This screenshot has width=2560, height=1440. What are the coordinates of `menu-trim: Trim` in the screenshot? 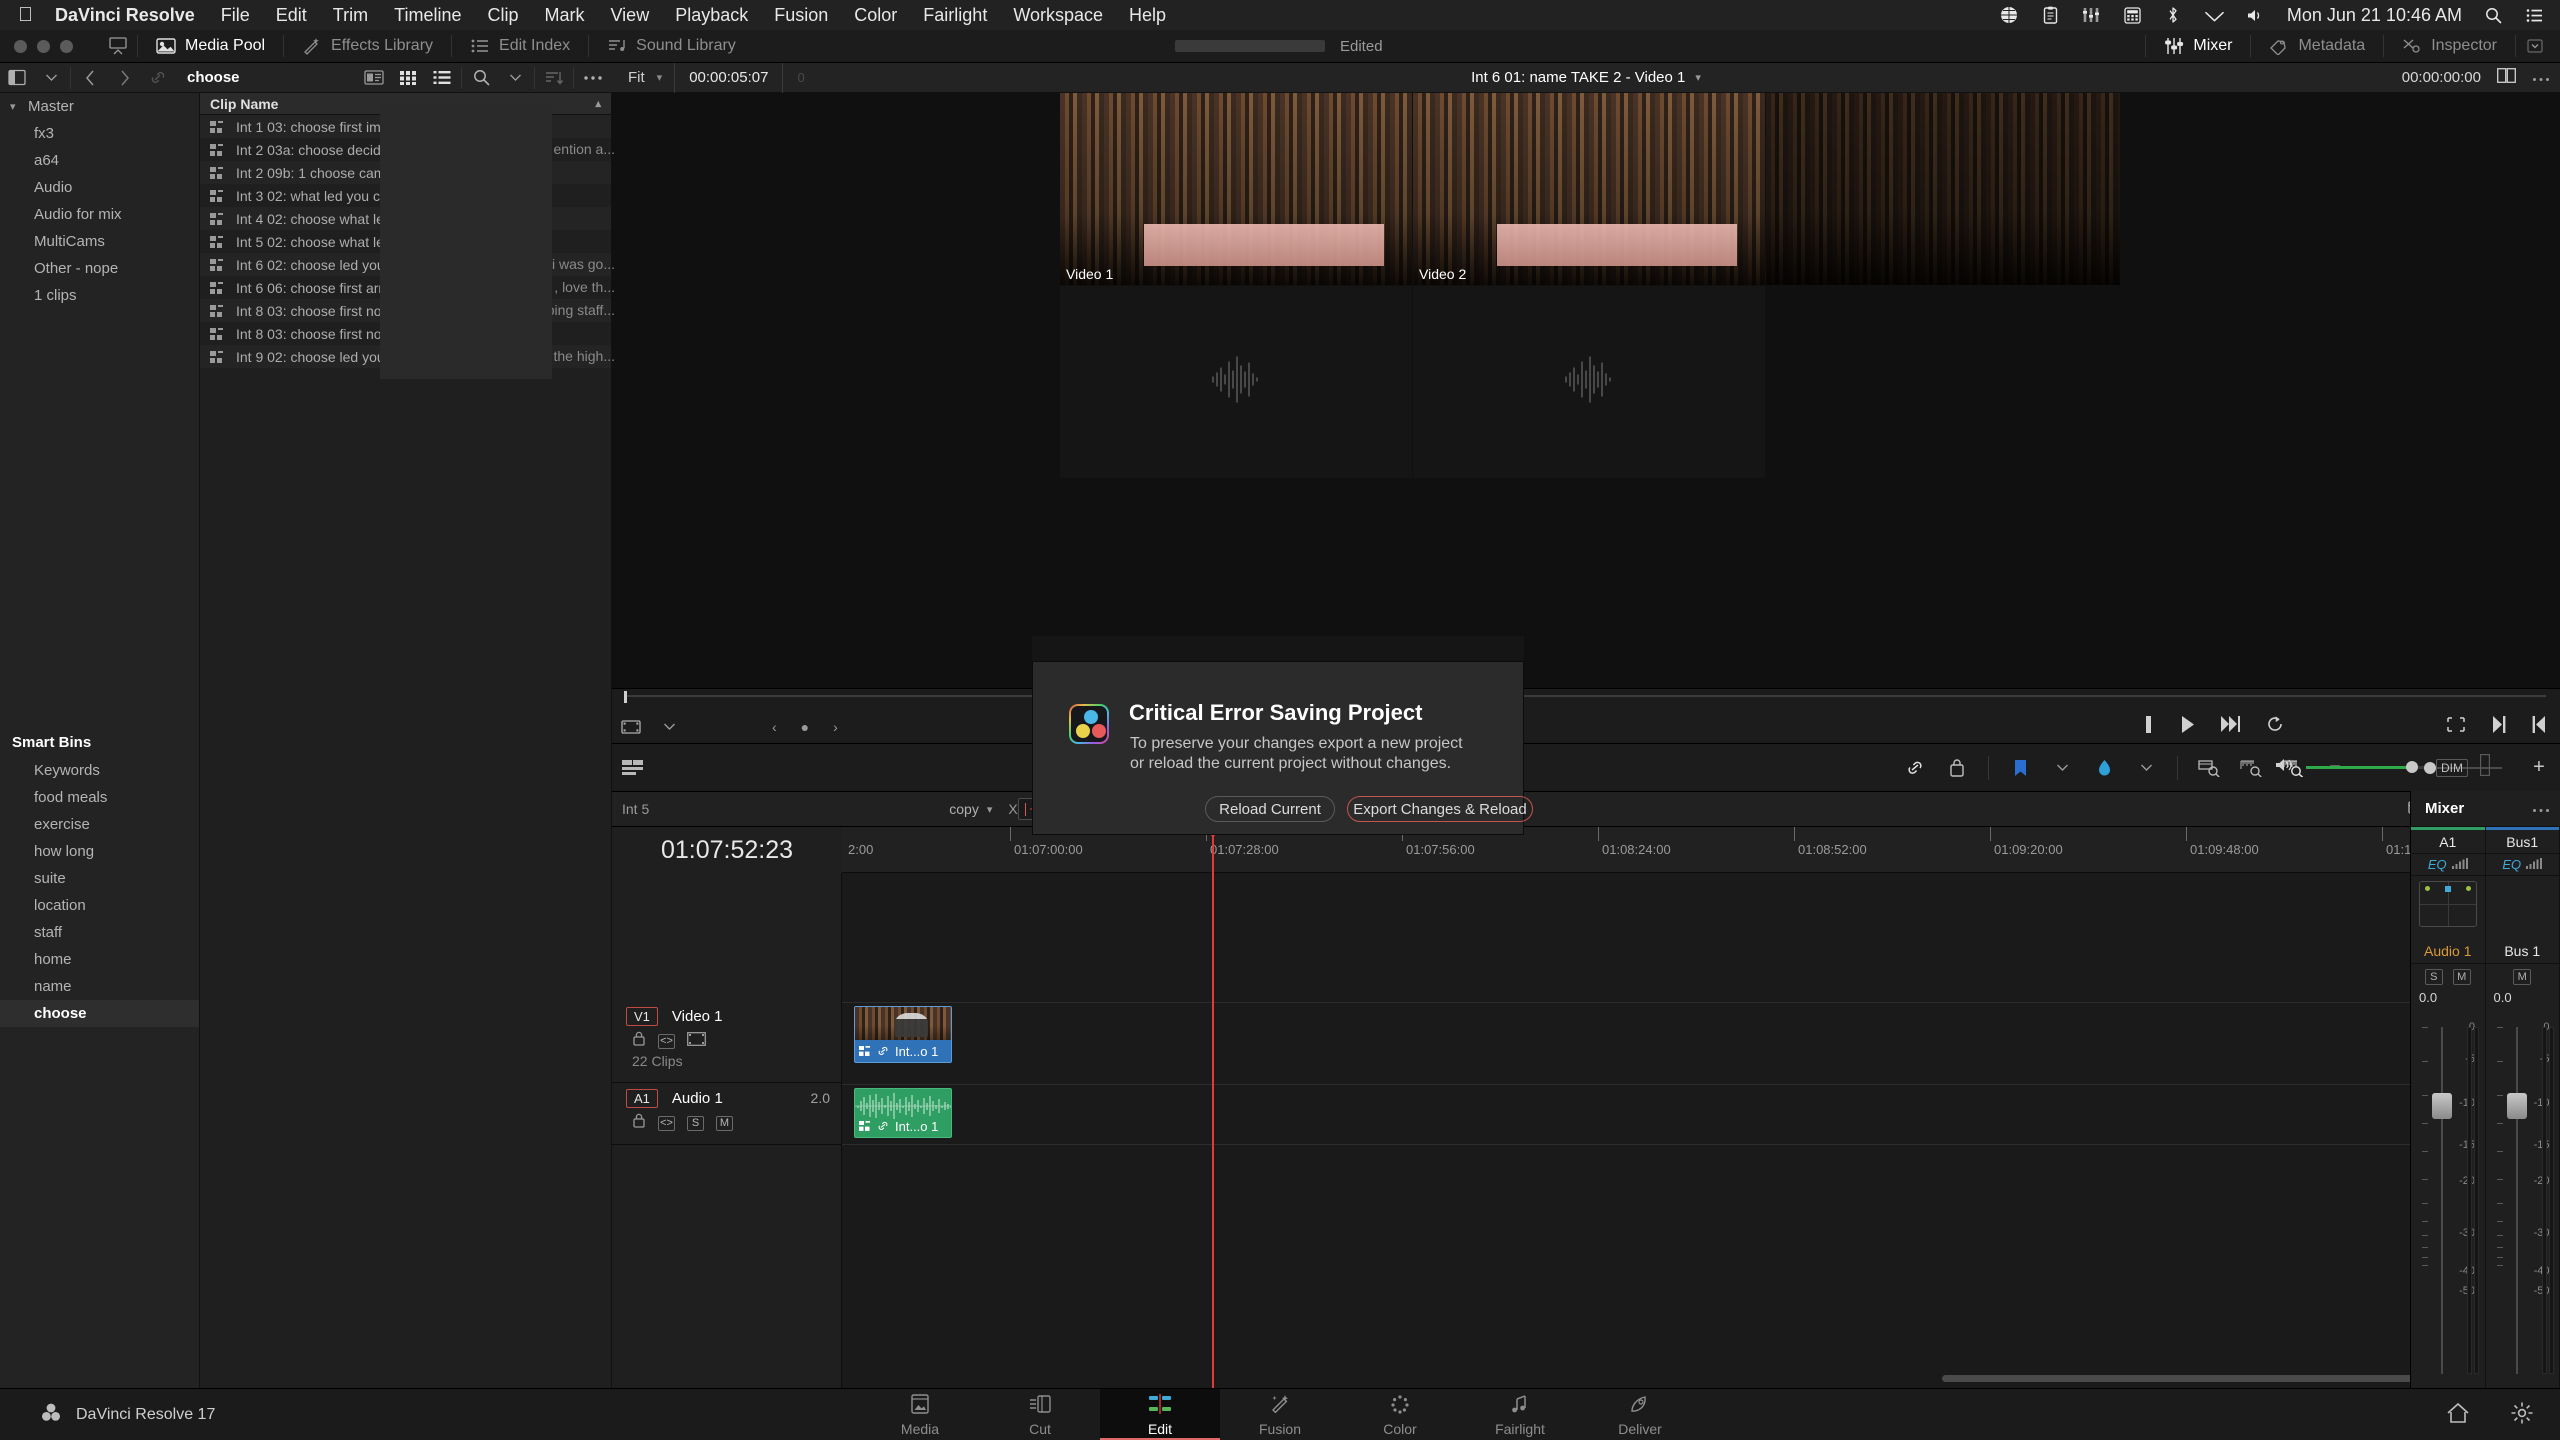 It's located at (350, 15).